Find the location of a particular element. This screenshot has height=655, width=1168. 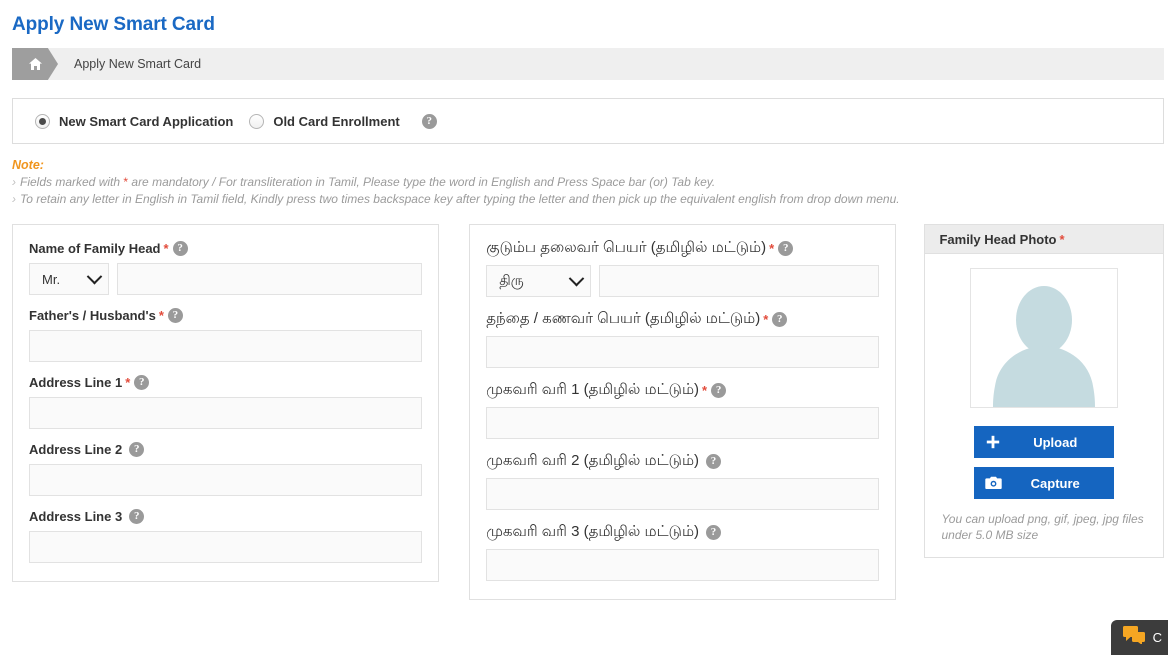

upload-photo-button-label: Upload is located at coordinates (1055, 442).